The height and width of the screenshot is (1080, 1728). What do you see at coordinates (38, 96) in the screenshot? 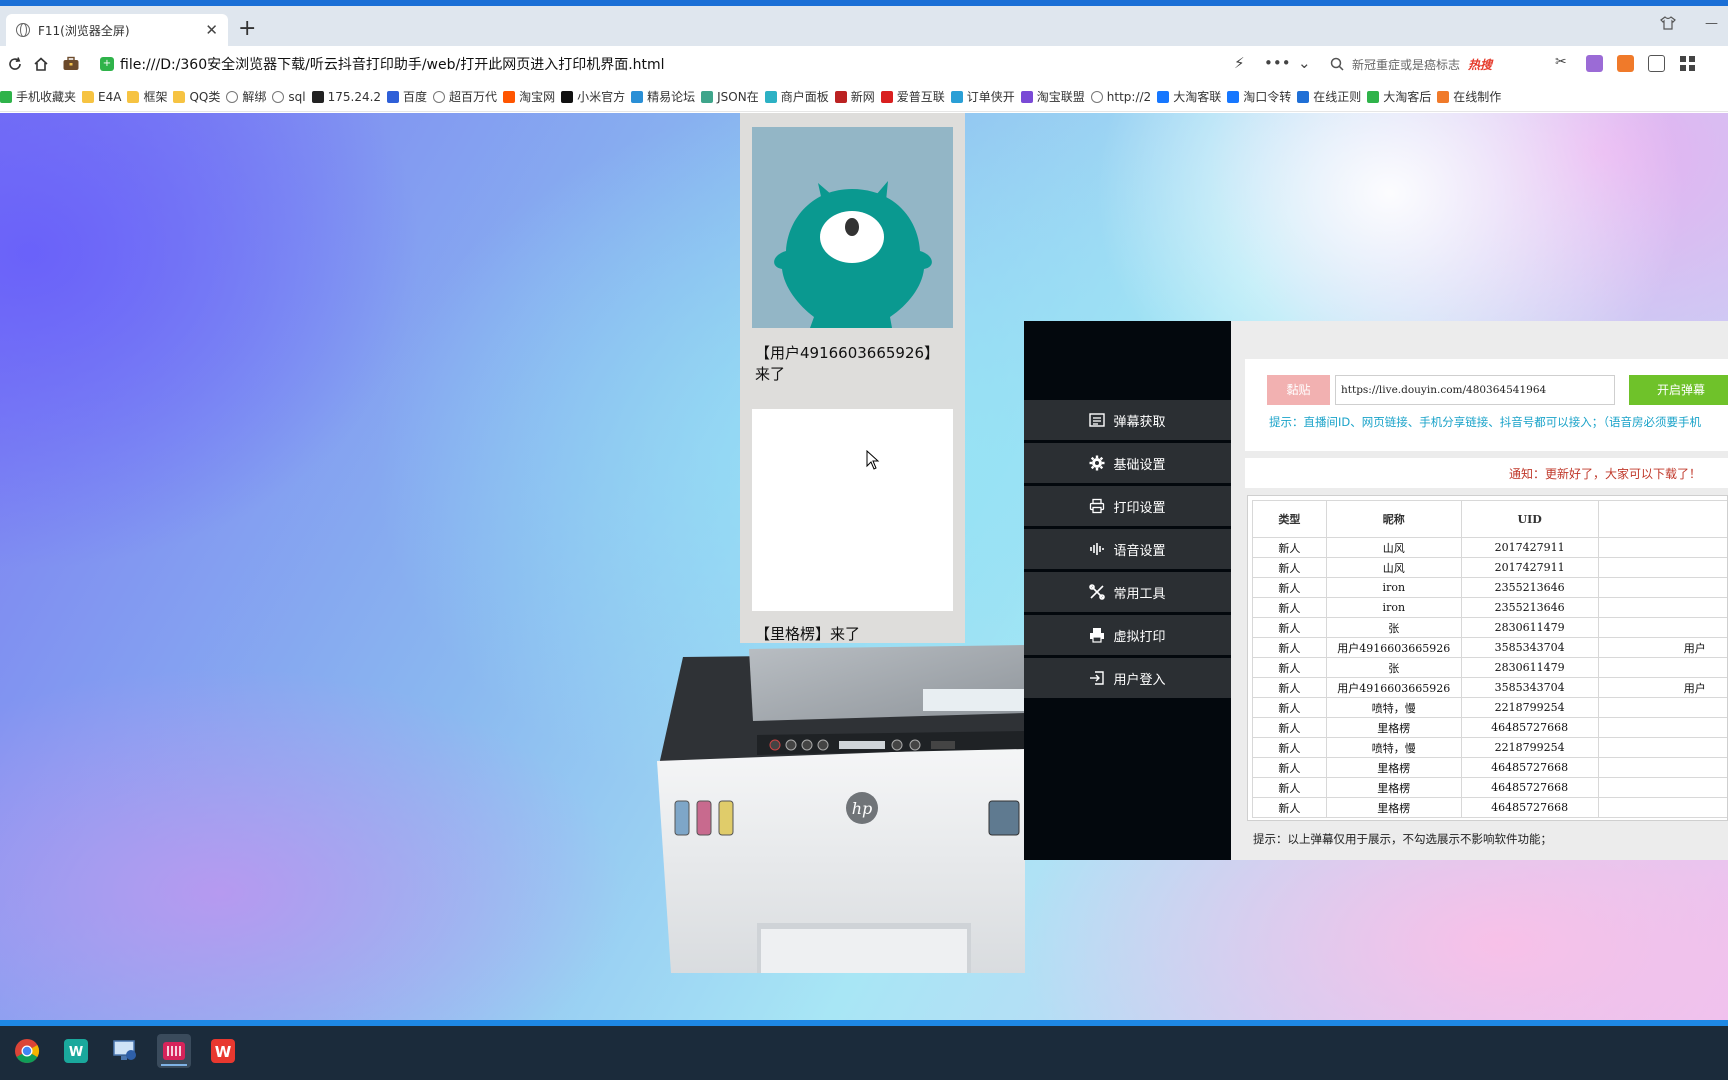
I see `bookmark-item: 手机收藏夹` at bounding box center [38, 96].